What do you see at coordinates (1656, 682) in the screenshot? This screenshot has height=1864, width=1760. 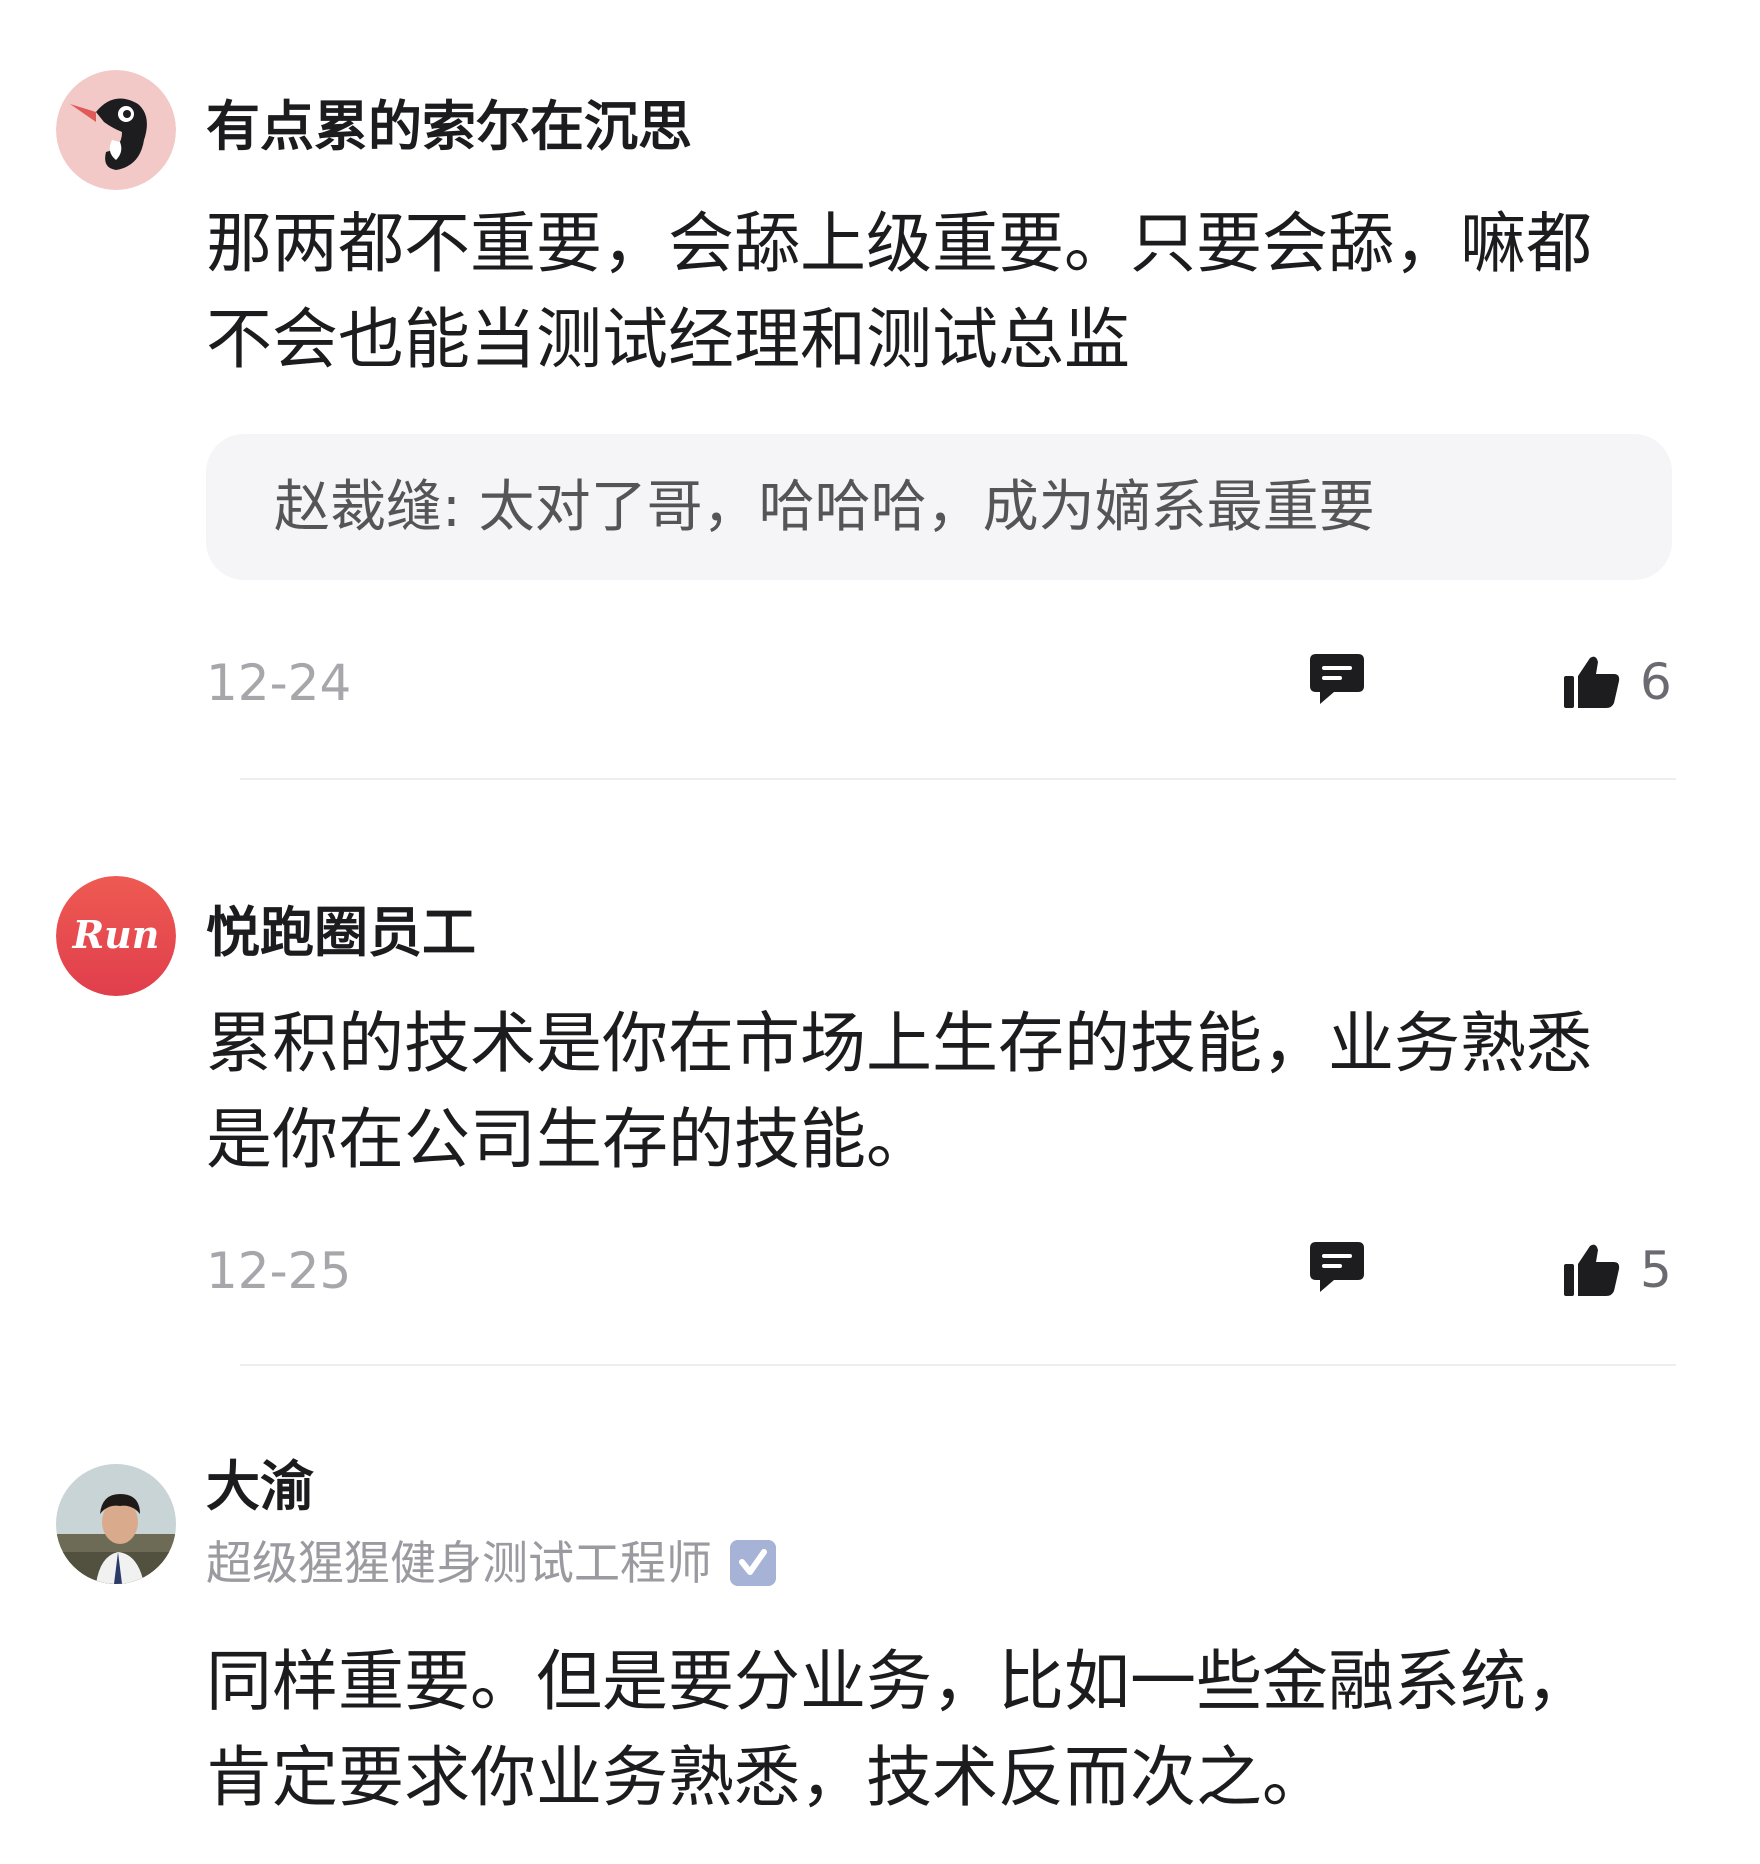 I see `like-count: 6` at bounding box center [1656, 682].